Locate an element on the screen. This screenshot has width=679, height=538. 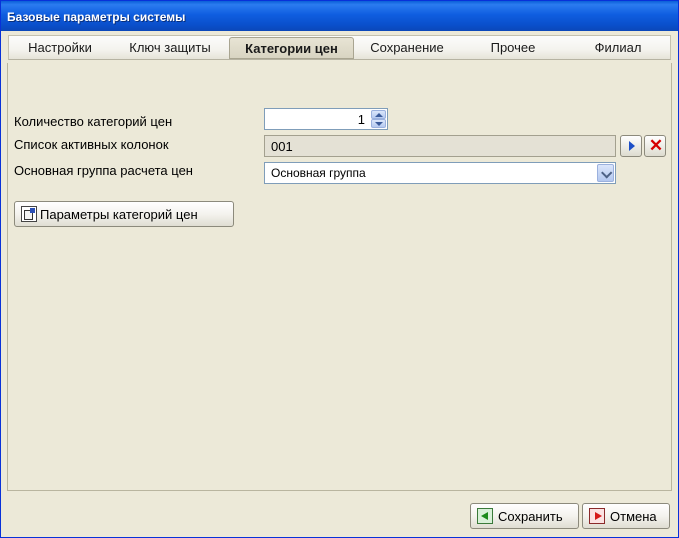
tab-prochee: Прочее is located at coordinates (513, 47).